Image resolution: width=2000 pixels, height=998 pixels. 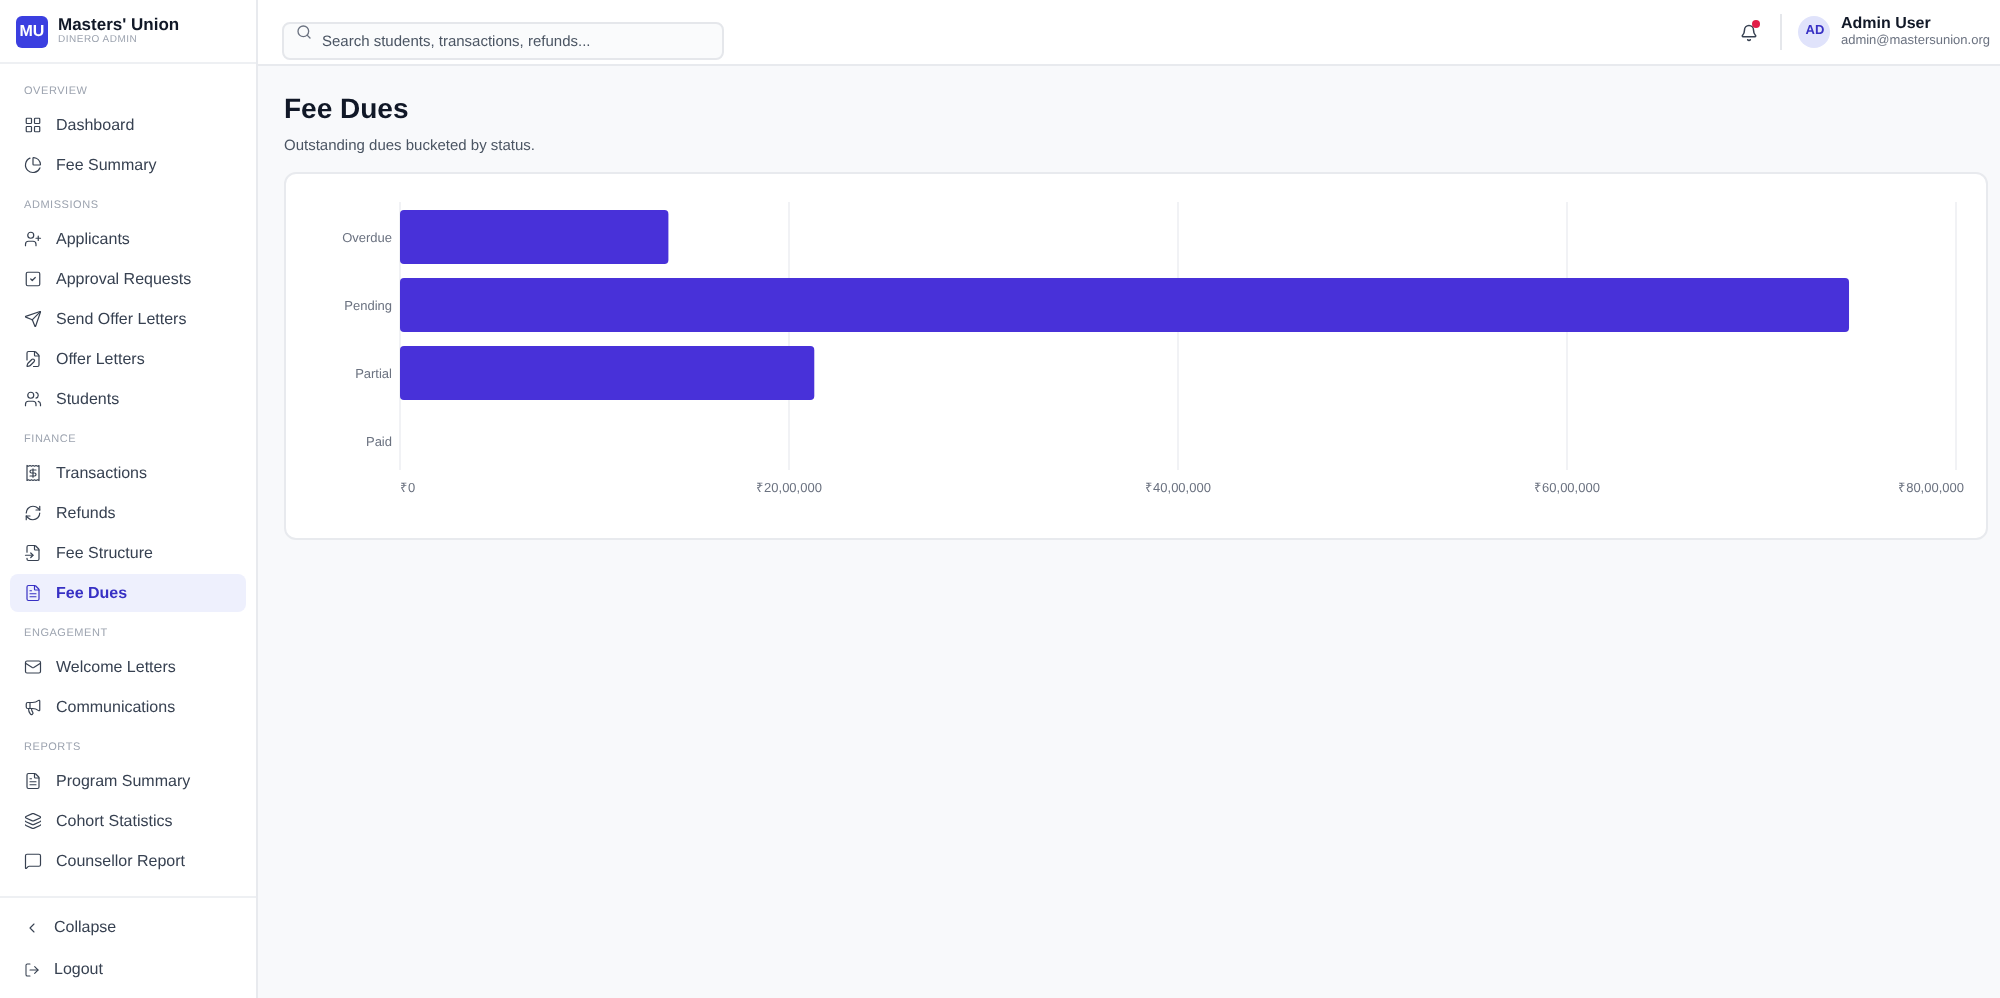 I want to click on nav-item: Cohort Statistics, so click(x=128, y=821).